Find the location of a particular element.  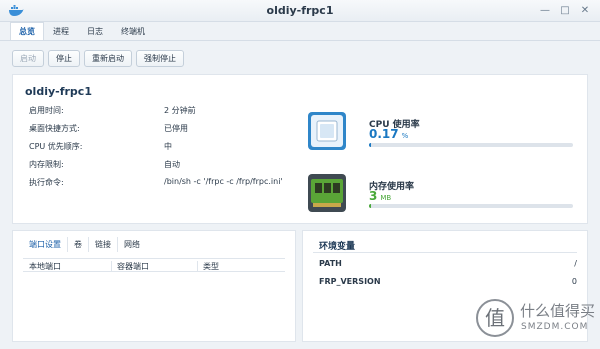

tab-links: 链接 is located at coordinates (103, 244).